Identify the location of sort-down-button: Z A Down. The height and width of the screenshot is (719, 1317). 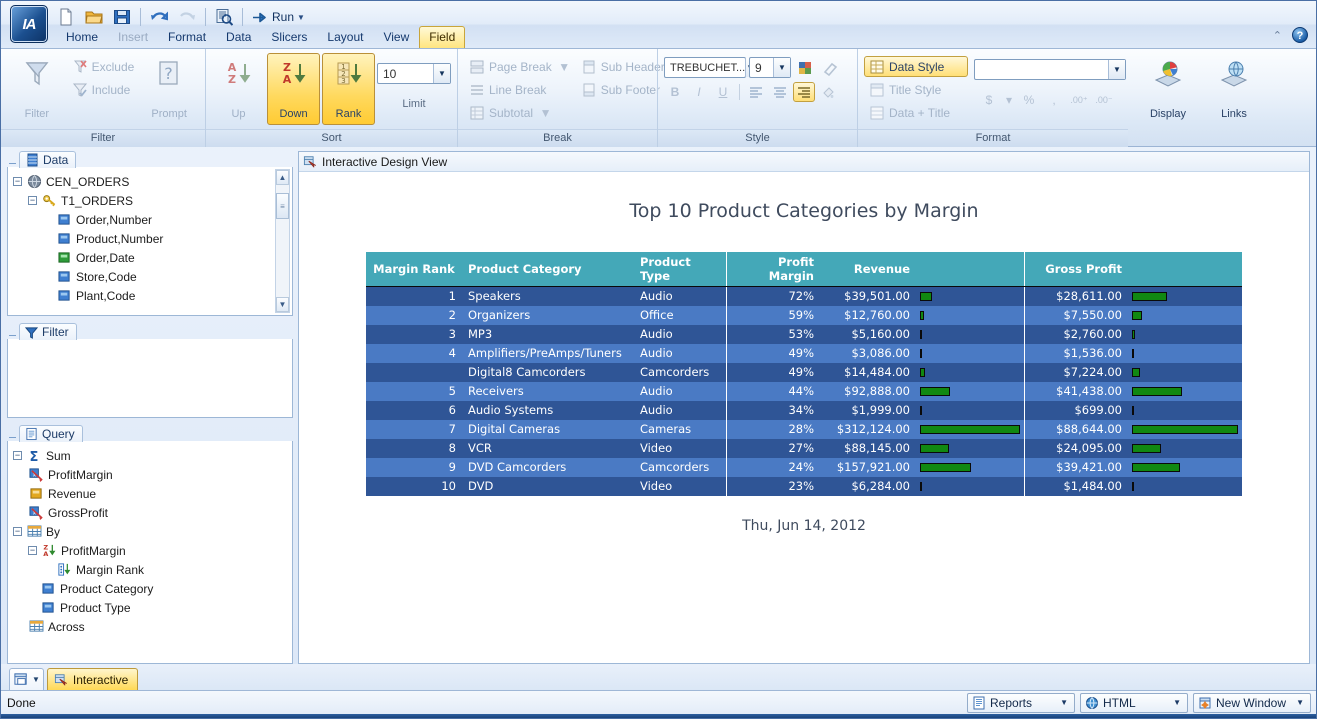
(293, 89).